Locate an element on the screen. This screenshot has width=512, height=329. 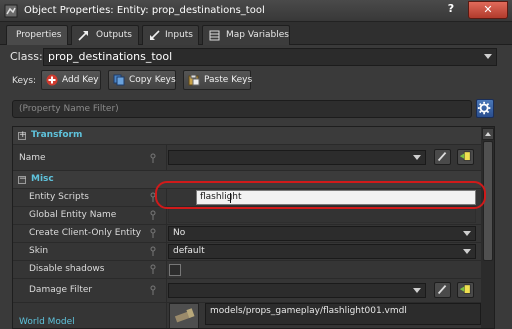
paste-keys-button: Paste Keys is located at coordinates (218, 80).